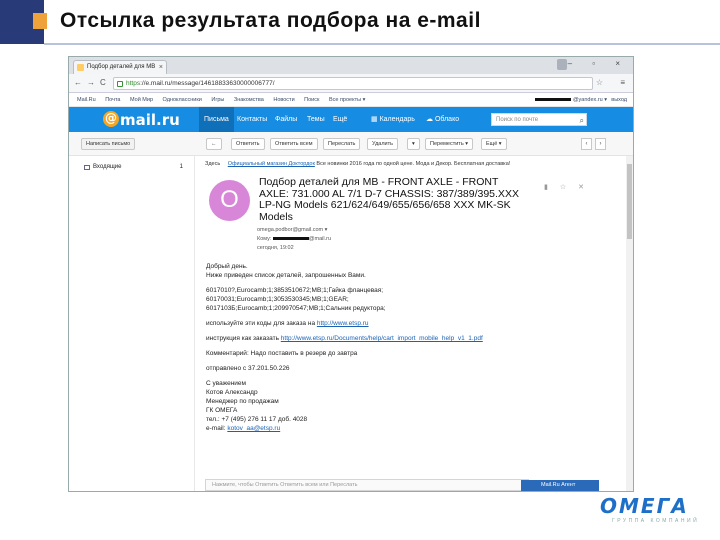  Describe the element at coordinates (539, 119) in the screenshot. I see `mail-search-input: Поиск по почте ⌕` at that location.